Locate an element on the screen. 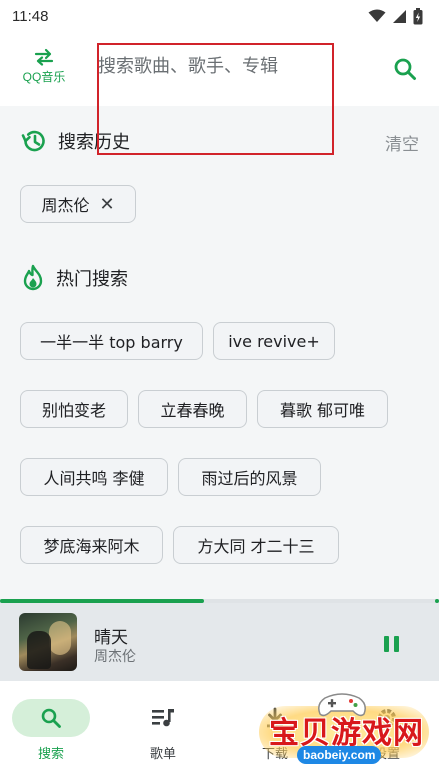 The width and height of the screenshot is (439, 780). hot-search-chip: 方大同 才二十三 is located at coordinates (256, 545).